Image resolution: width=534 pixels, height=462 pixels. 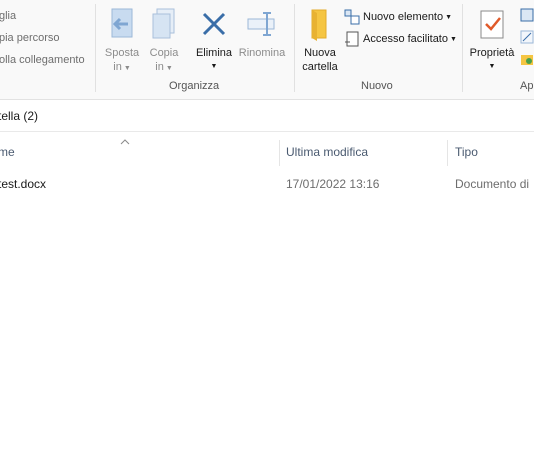 I want to click on history-icon, so click(x=527, y=60).